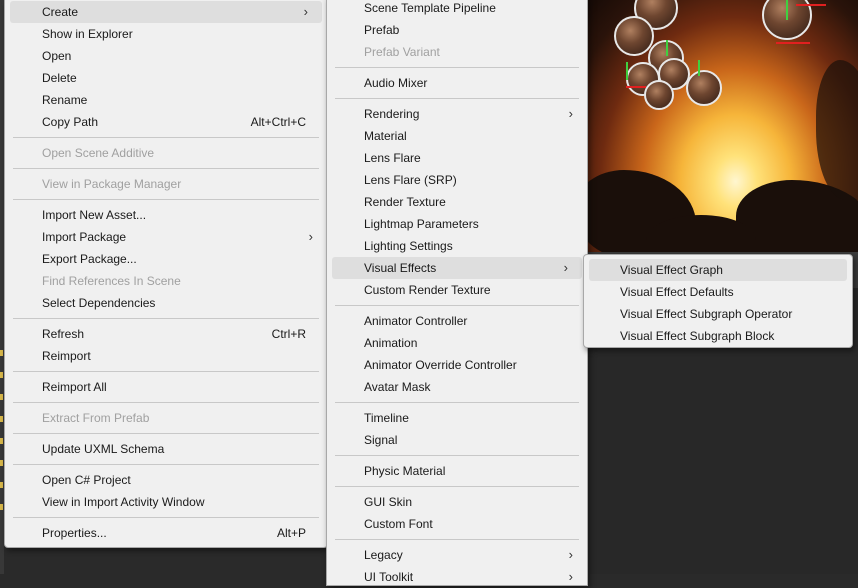 The image size is (858, 588). What do you see at coordinates (457, 158) in the screenshot?
I see `menu-item-lens-flare: Lens Flare` at bounding box center [457, 158].